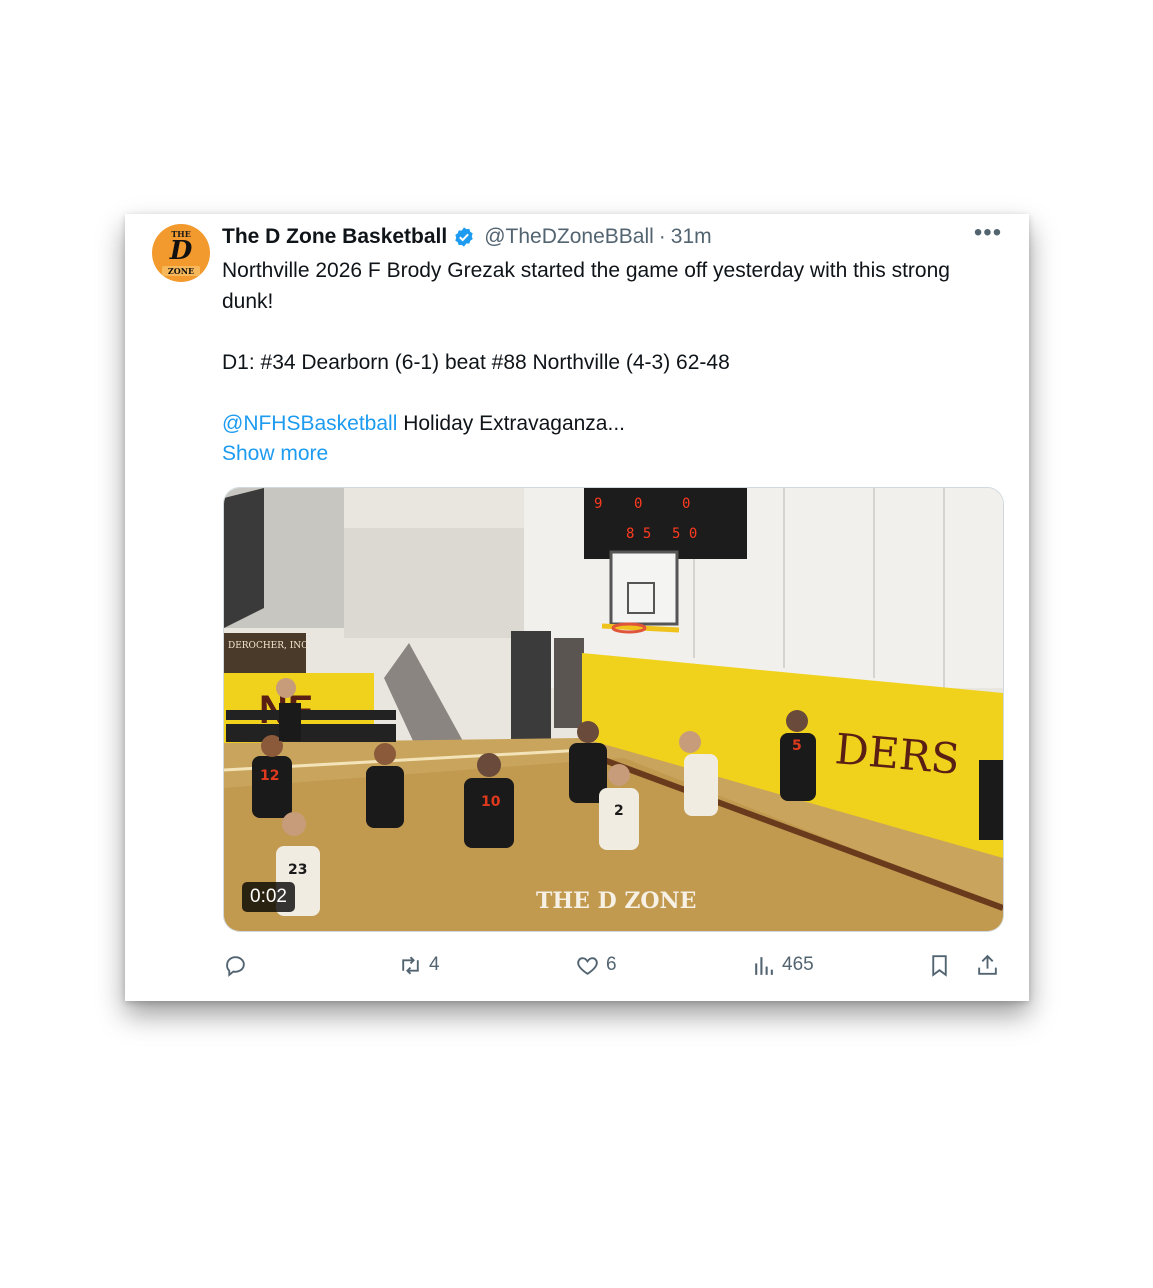  Describe the element at coordinates (275, 453) in the screenshot. I see `show-more-link: Show more` at that location.